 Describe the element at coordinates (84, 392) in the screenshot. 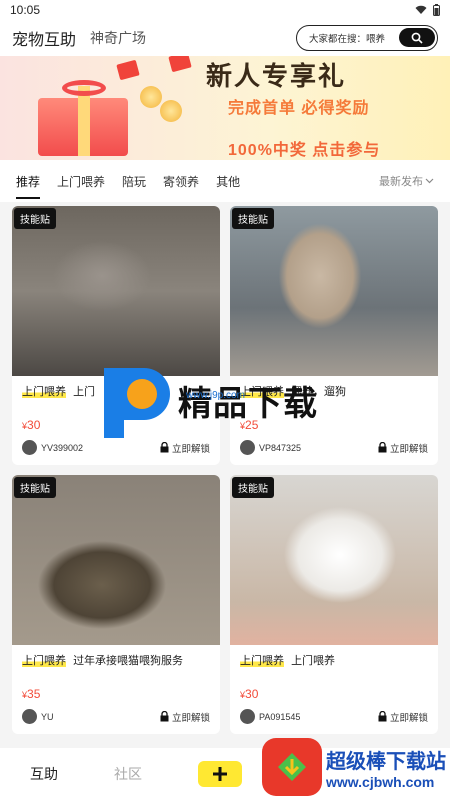

I see `card-title-text: 上门` at that location.